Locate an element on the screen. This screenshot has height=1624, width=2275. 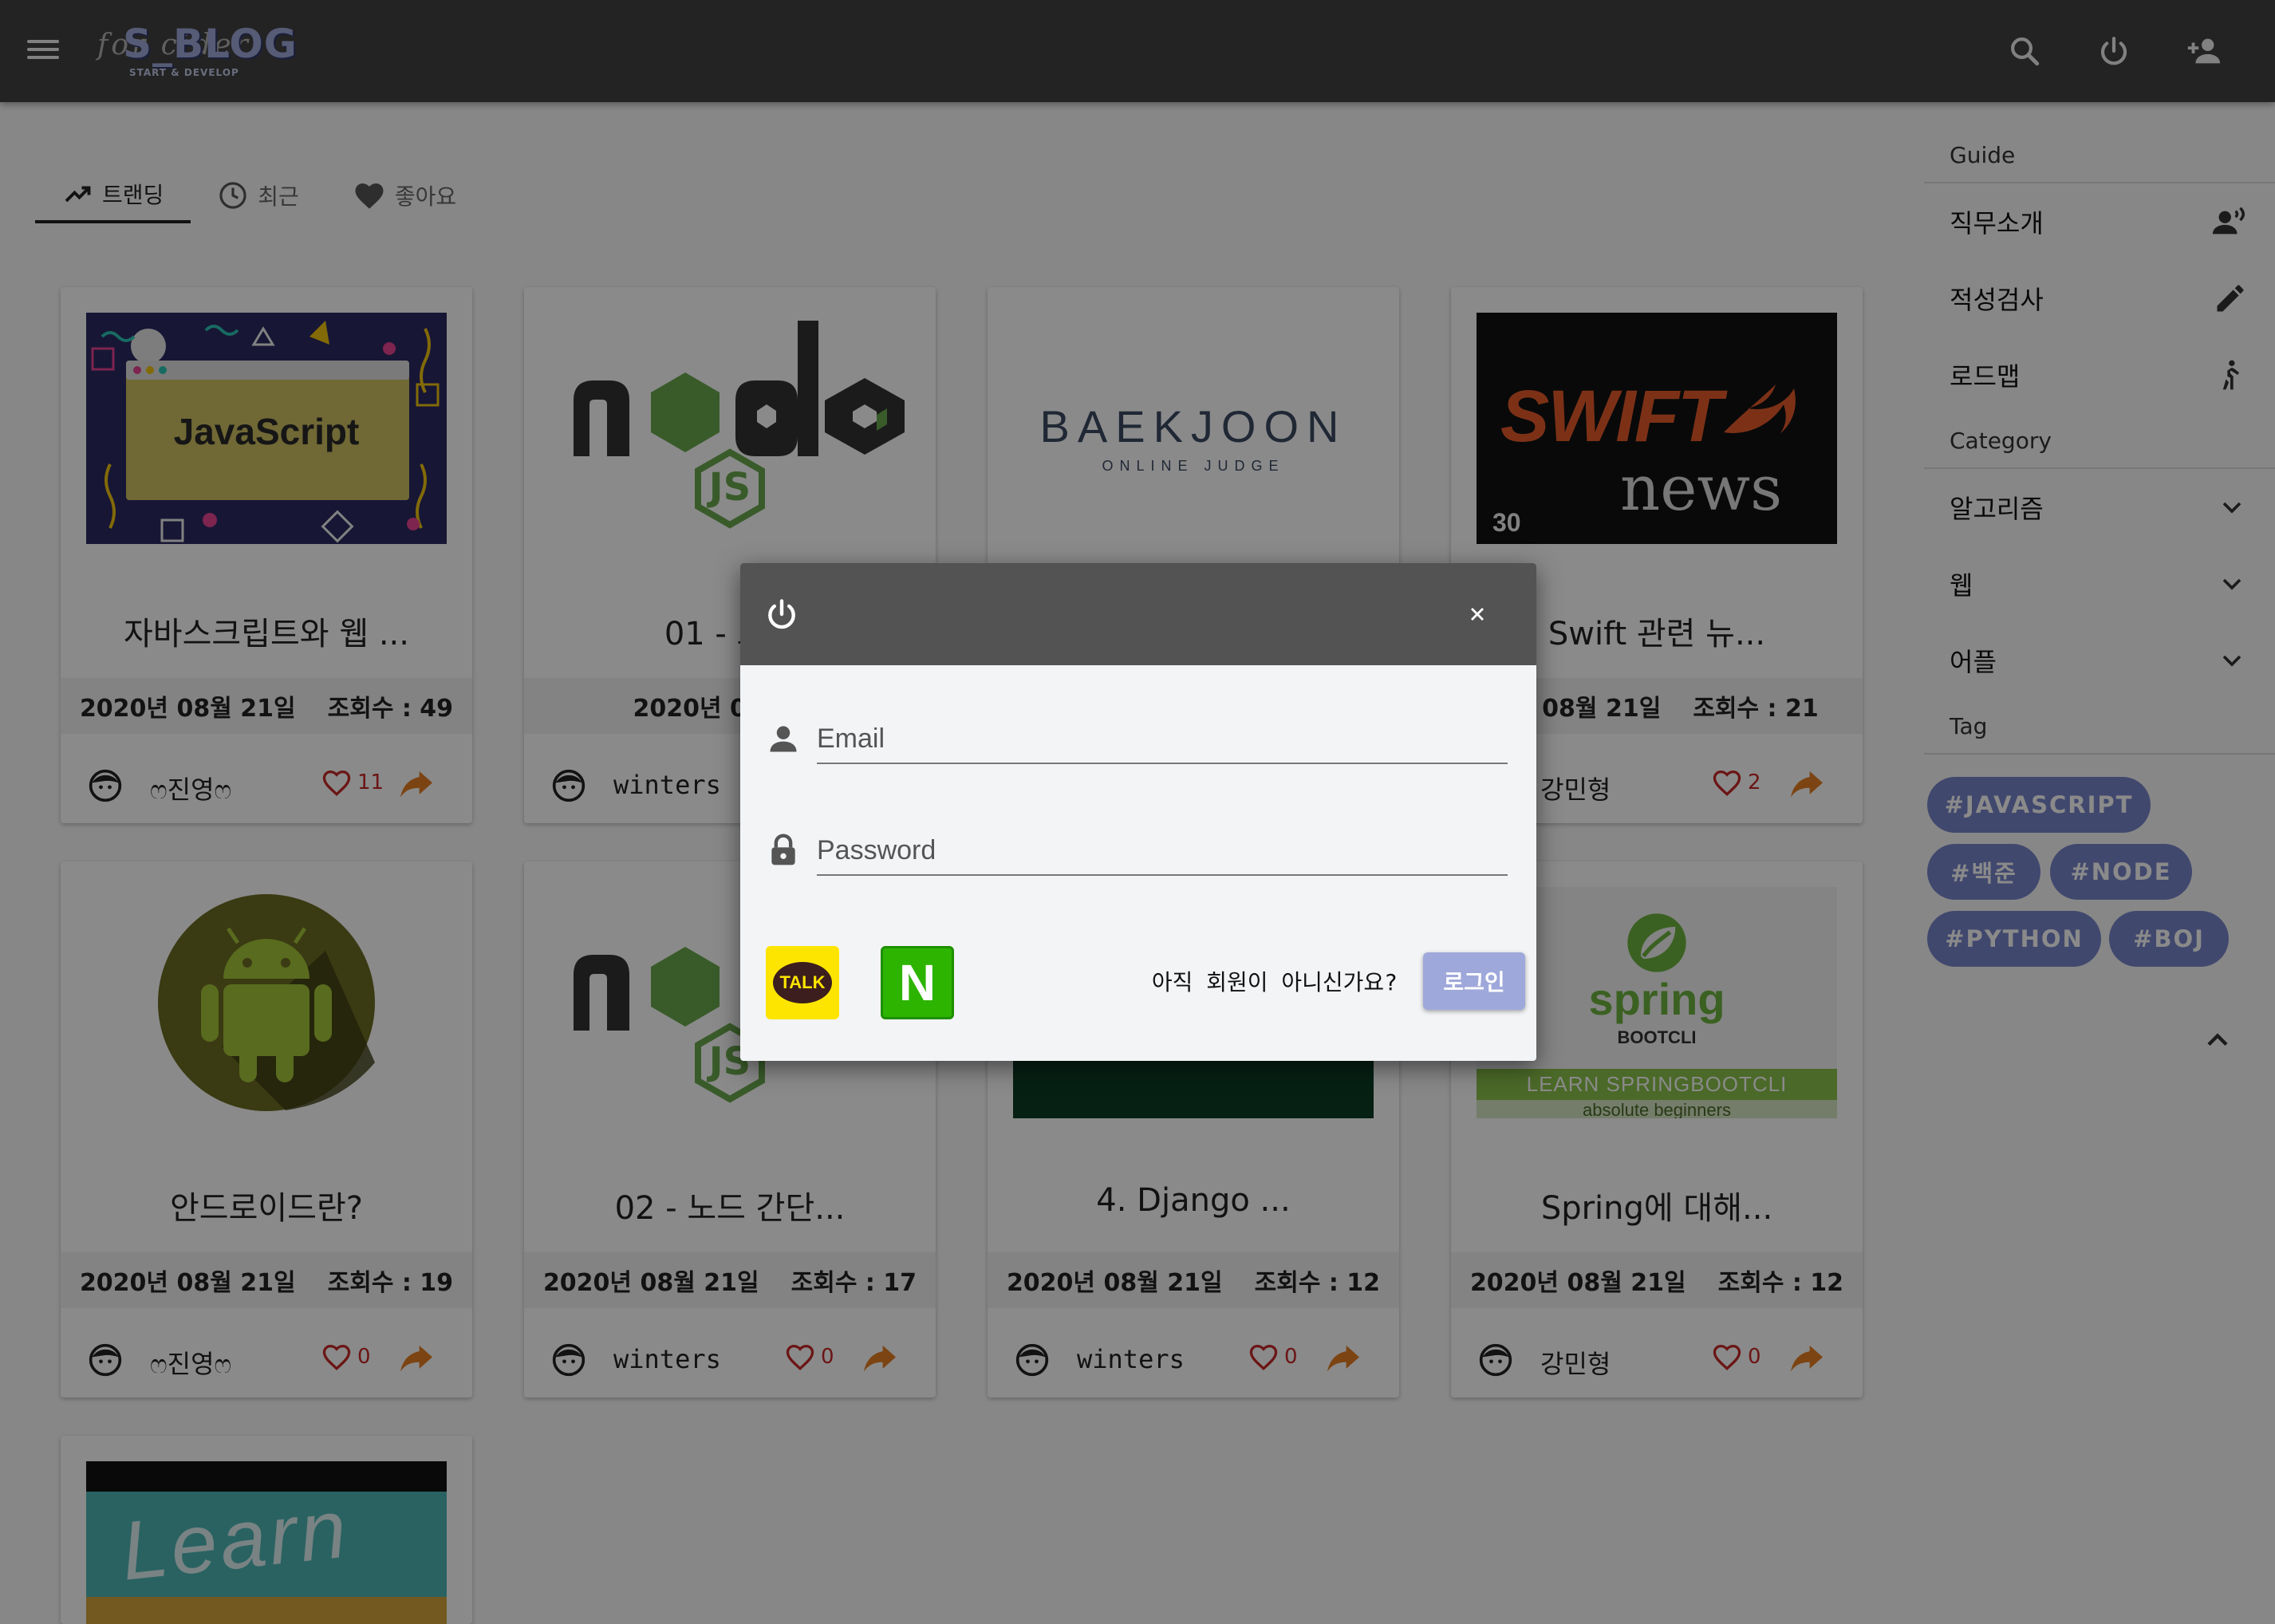
dialog-header is located at coordinates (1138, 614).